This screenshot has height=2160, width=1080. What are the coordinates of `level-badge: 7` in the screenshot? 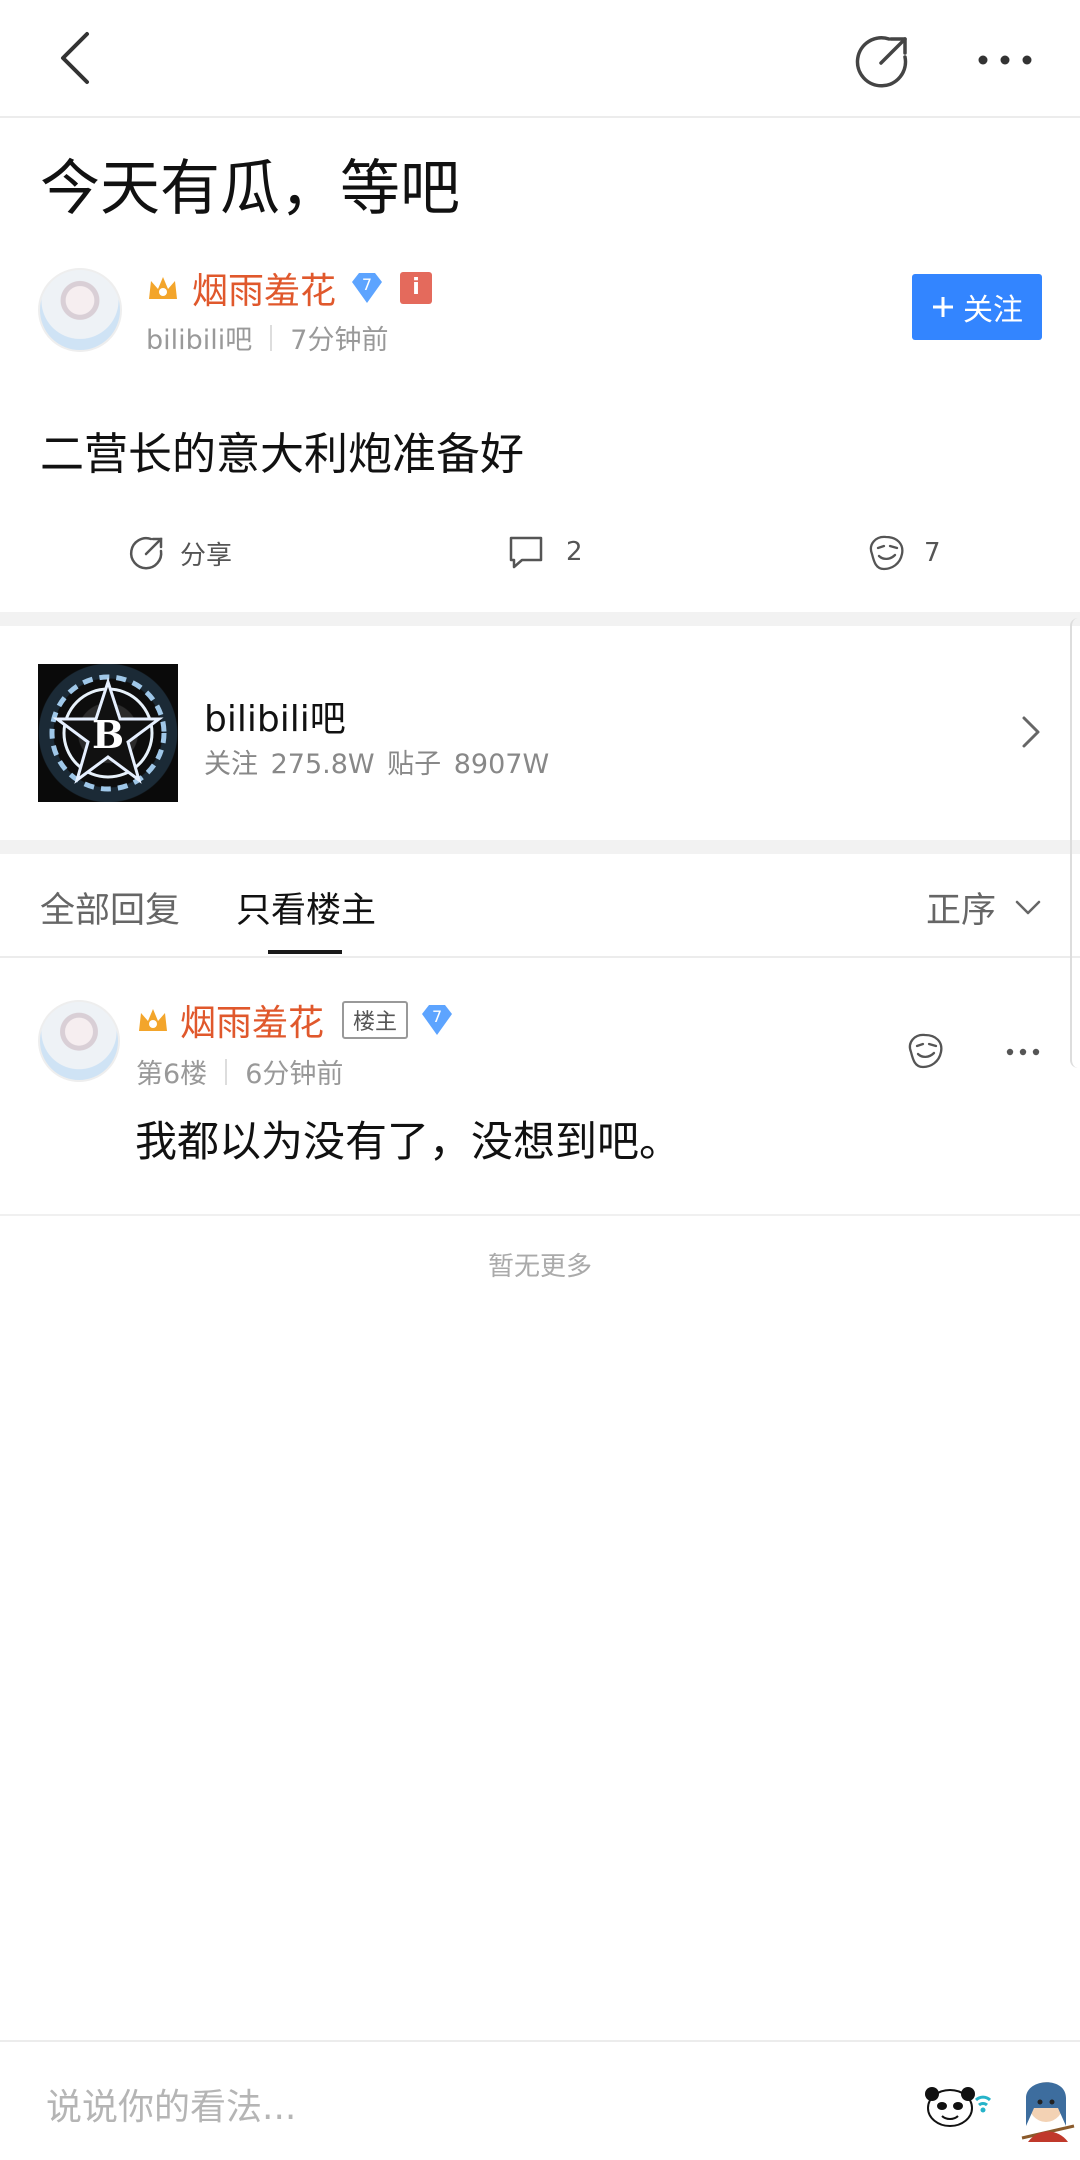 It's located at (367, 288).